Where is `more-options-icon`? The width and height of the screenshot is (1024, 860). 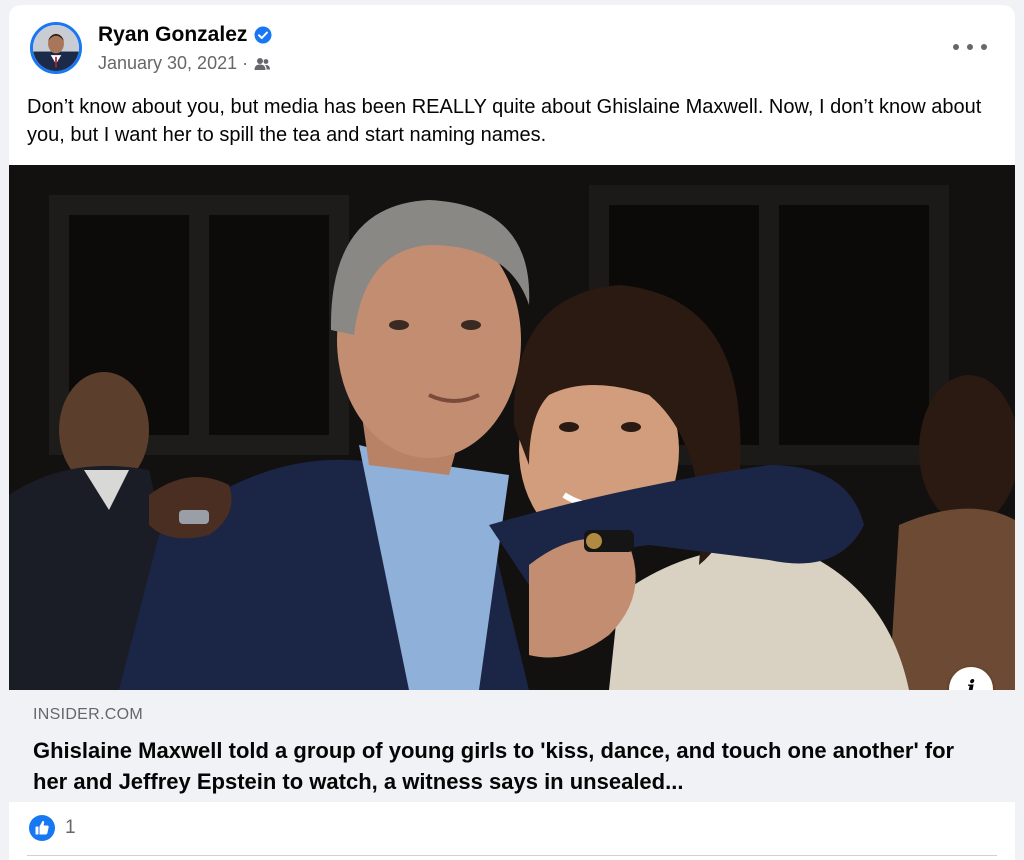
more-options-icon is located at coordinates (970, 47).